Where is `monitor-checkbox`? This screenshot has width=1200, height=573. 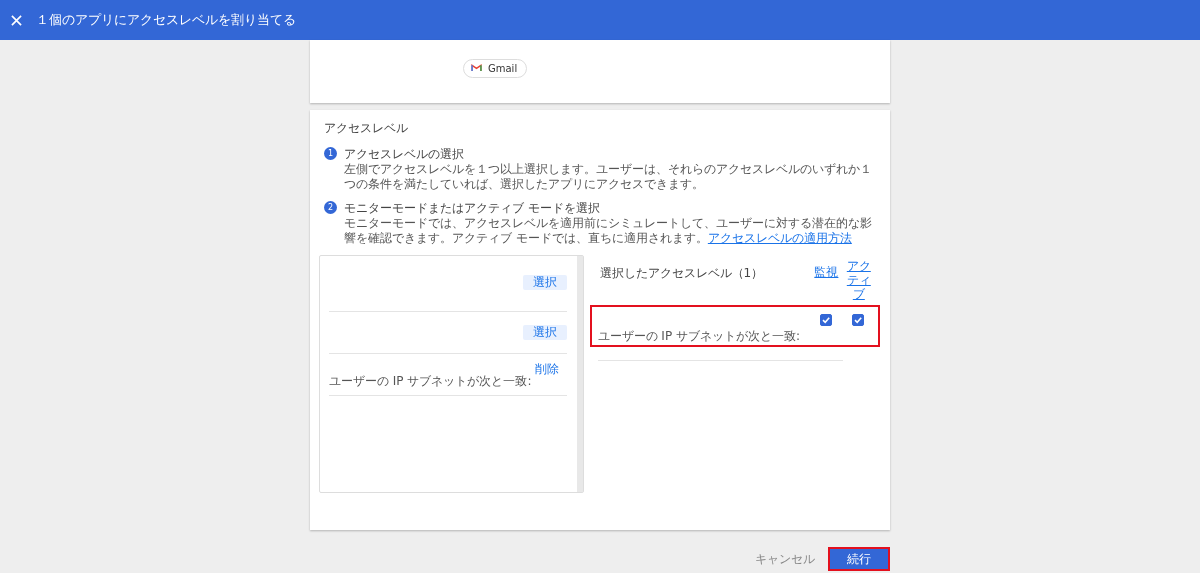
monitor-checkbox is located at coordinates (826, 320).